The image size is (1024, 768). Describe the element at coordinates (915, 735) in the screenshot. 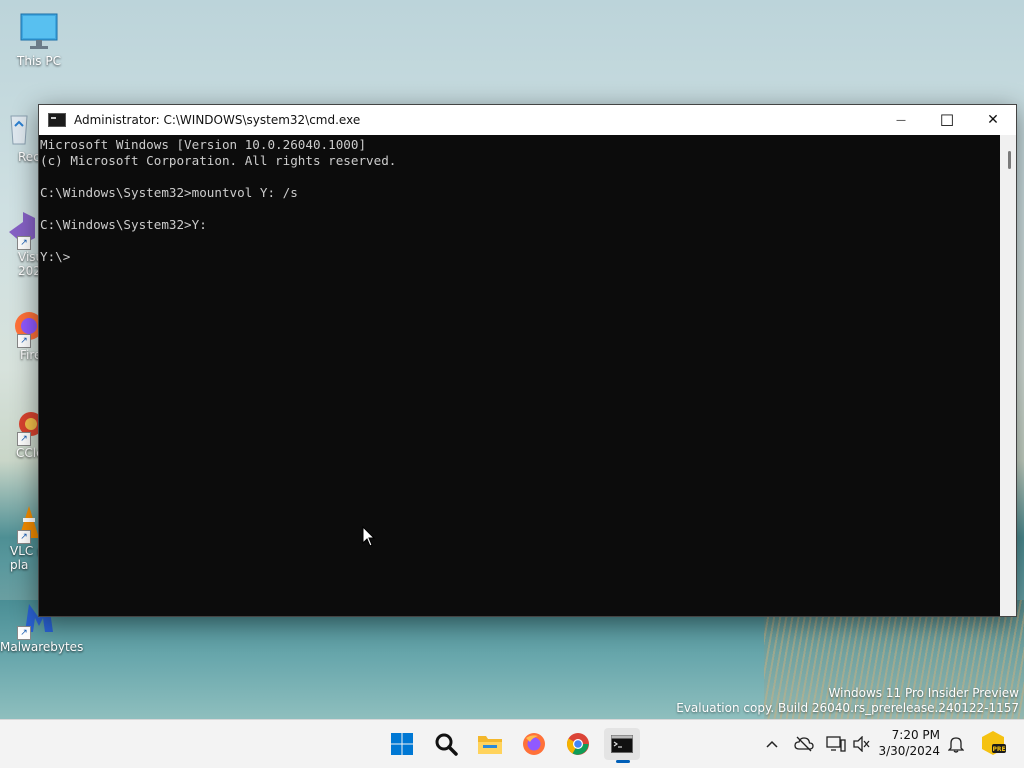

I see `clock-time: 7:20 PM` at that location.